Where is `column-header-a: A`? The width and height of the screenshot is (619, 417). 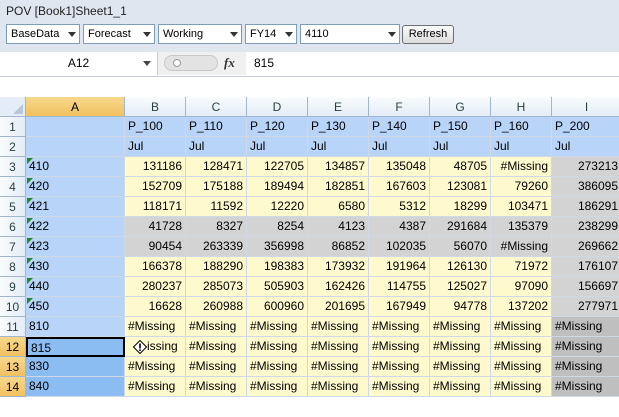 column-header-a: A is located at coordinates (75, 107).